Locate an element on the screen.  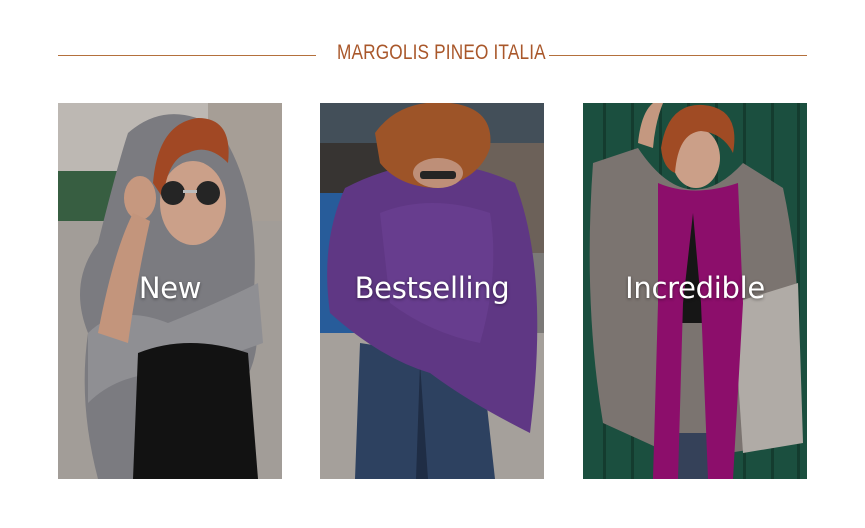
brand-divider-right is located at coordinates (678, 55).